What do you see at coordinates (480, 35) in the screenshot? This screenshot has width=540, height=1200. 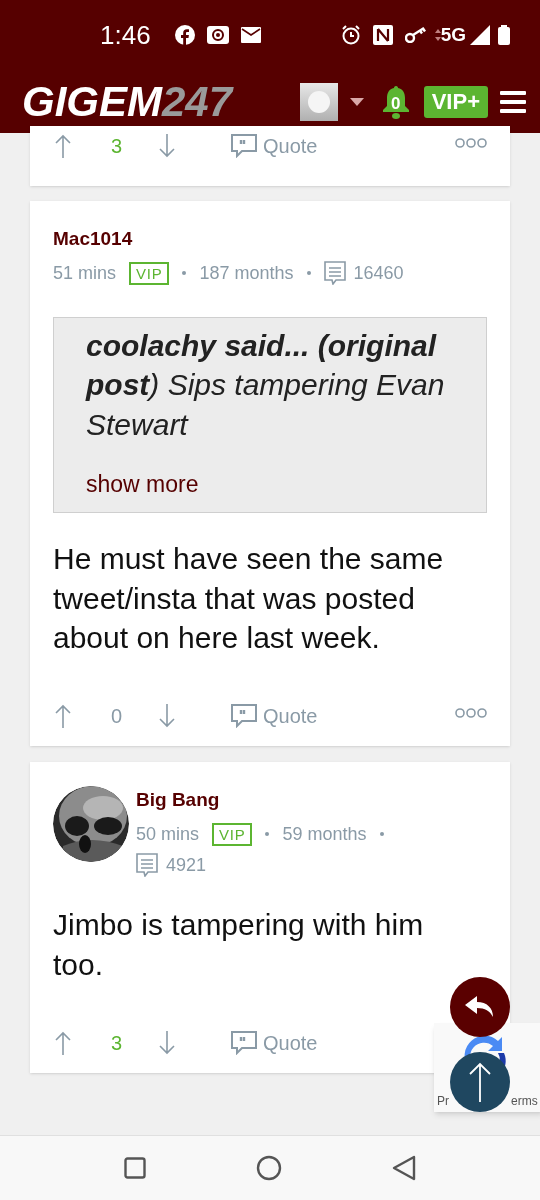 I see `signal-icon` at bounding box center [480, 35].